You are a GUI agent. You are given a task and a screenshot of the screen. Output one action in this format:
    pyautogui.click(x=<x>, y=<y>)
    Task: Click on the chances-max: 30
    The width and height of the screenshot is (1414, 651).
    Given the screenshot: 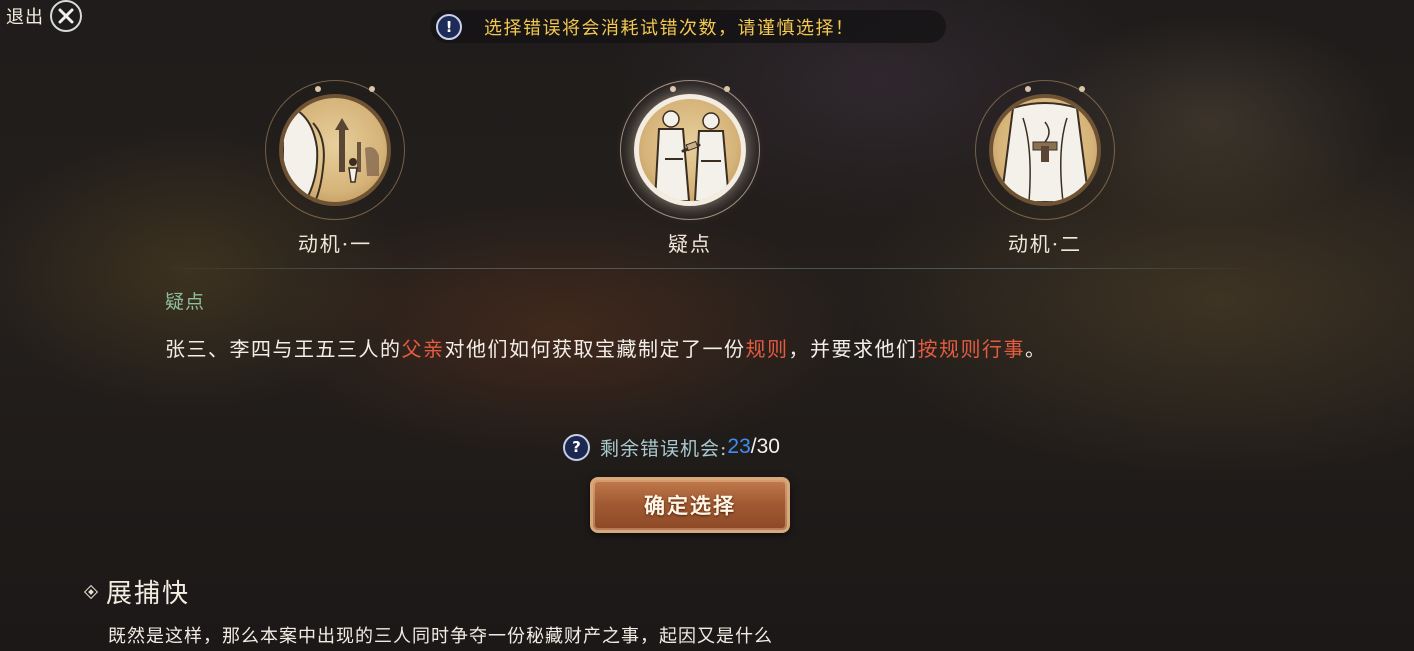 What is the action you would take?
    pyautogui.click(x=768, y=446)
    